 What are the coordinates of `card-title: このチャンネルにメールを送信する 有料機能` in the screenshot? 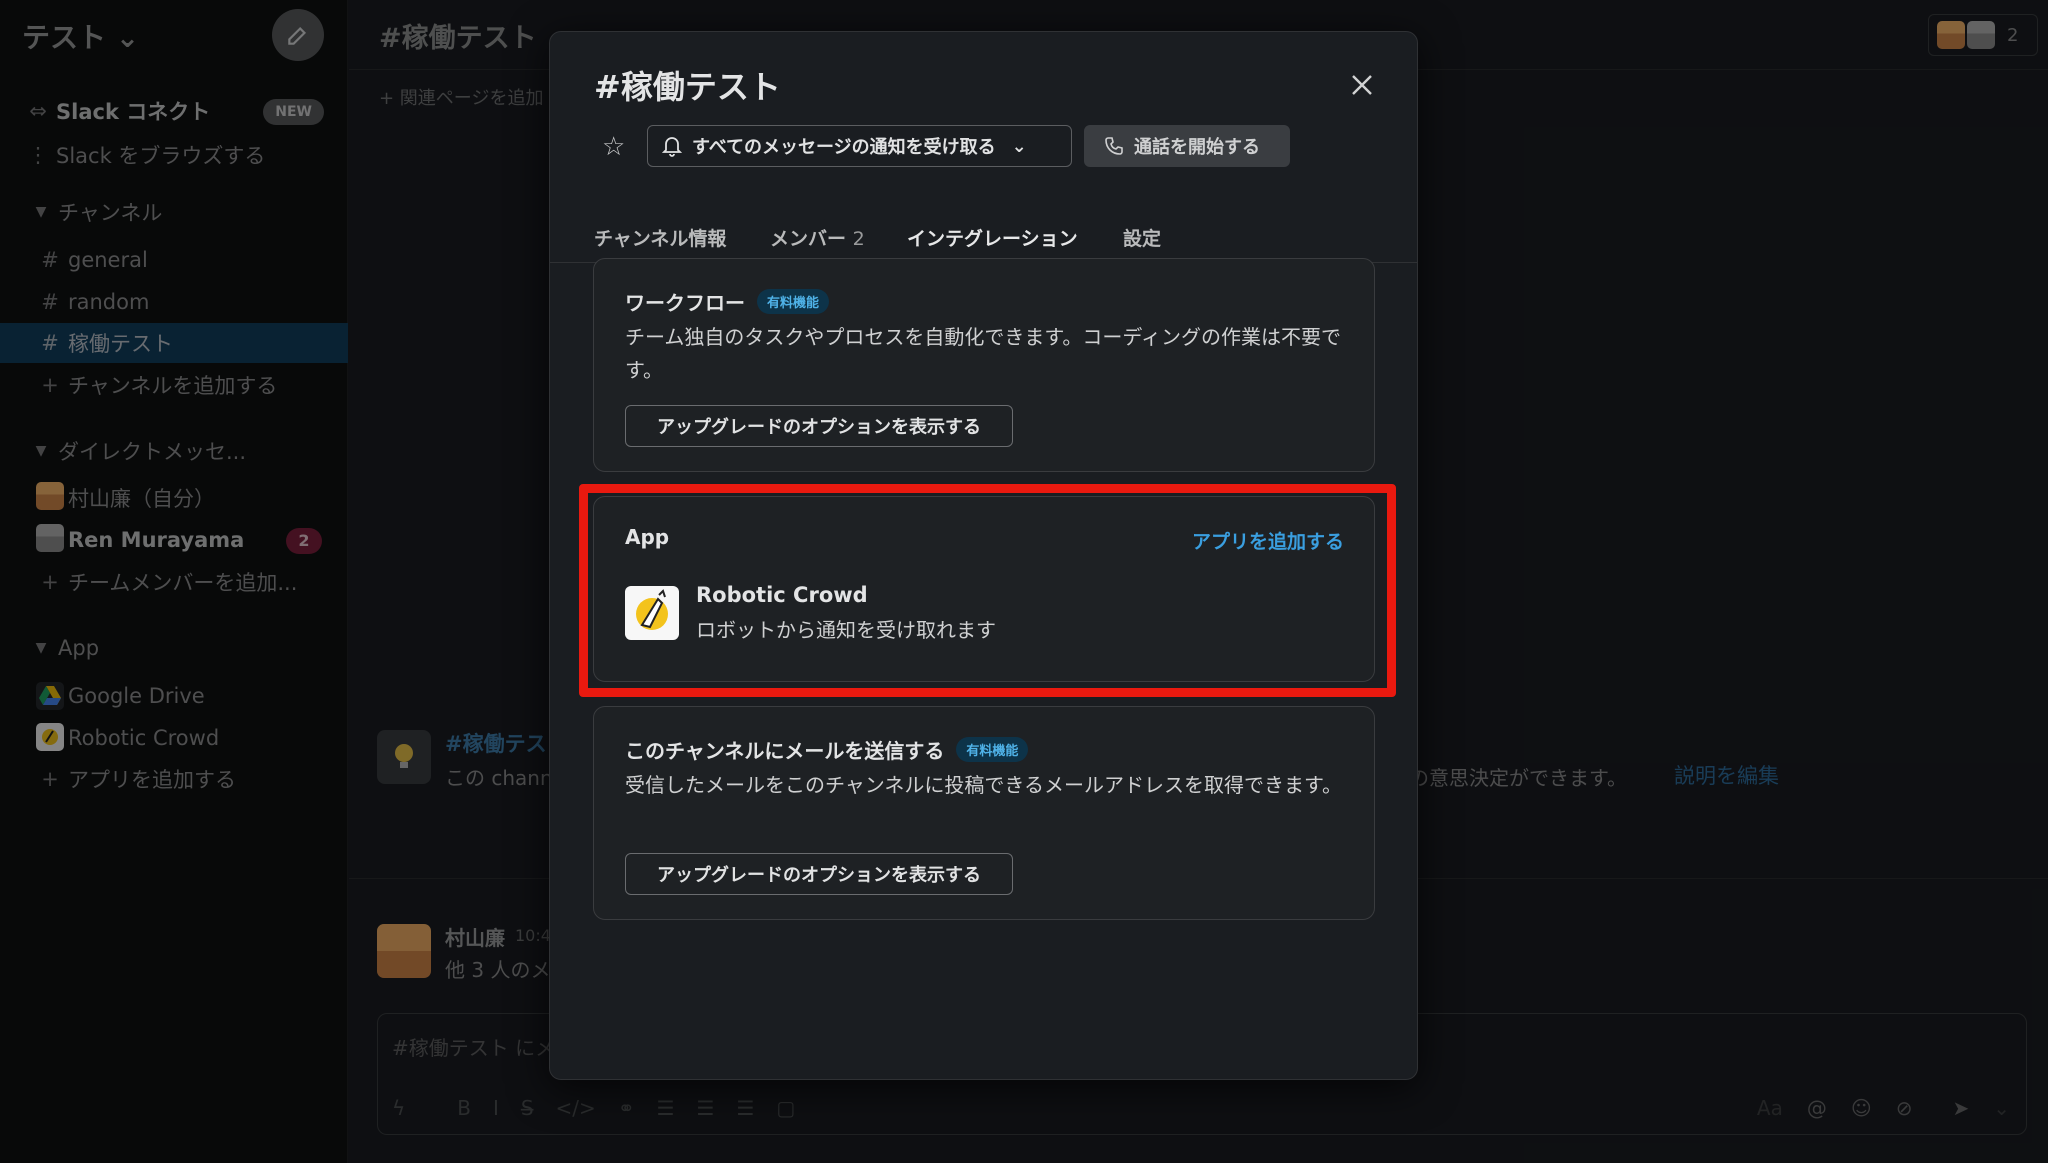 It's located at (827, 749).